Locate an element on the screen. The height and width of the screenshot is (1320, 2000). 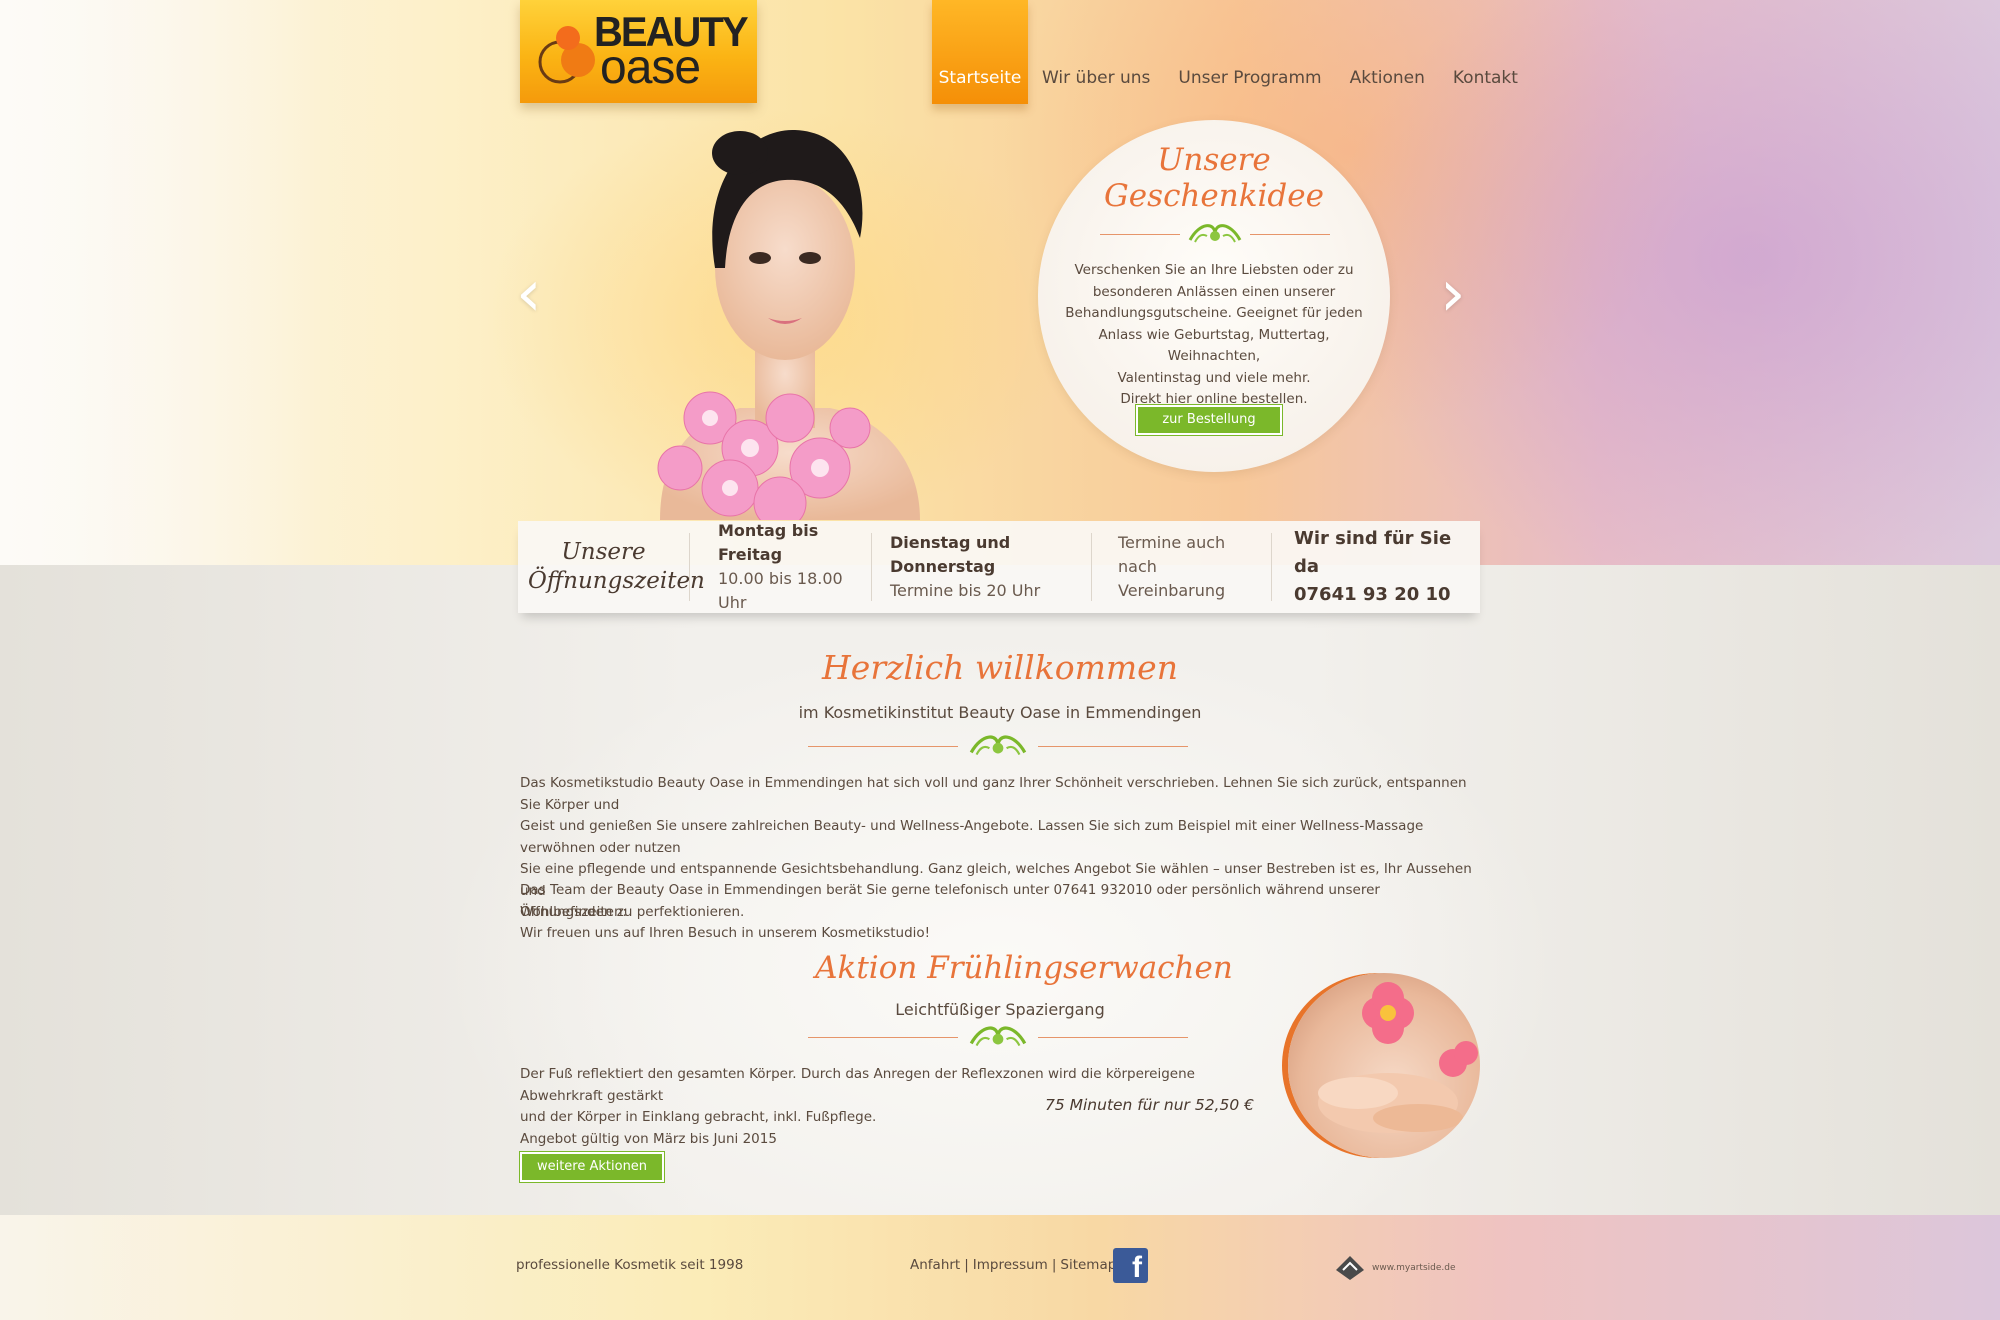
gift-title-line1: Unsere is located at coordinates (1214, 160).